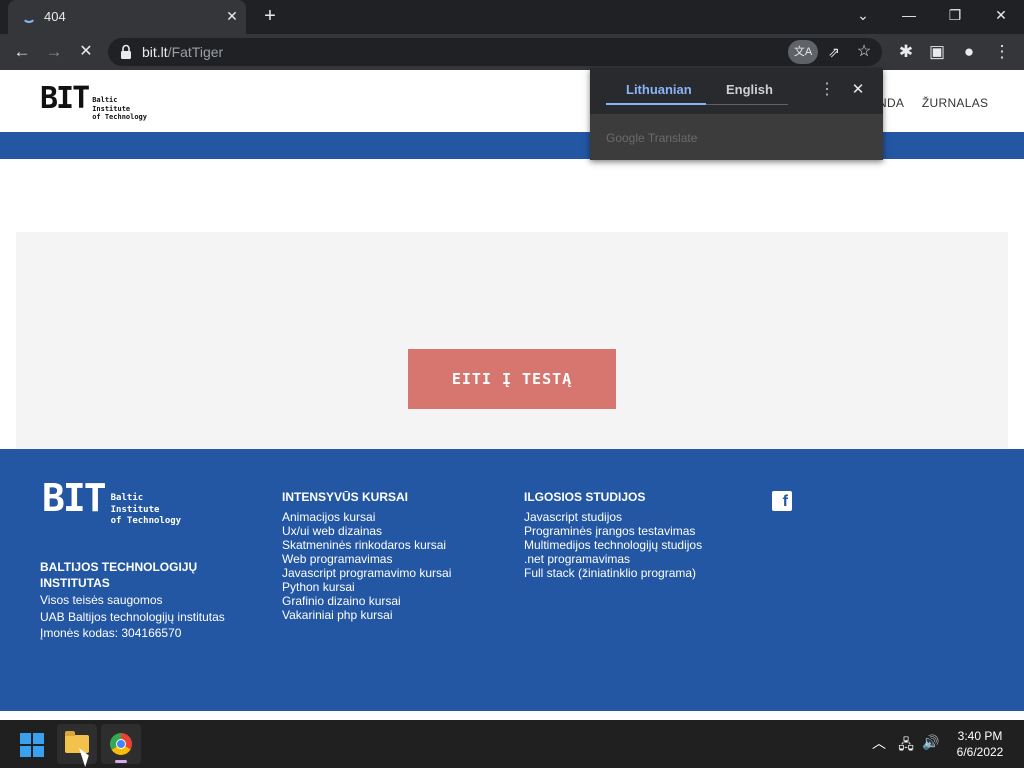  I want to click on footer-link: Javascript studijos, so click(613, 517).